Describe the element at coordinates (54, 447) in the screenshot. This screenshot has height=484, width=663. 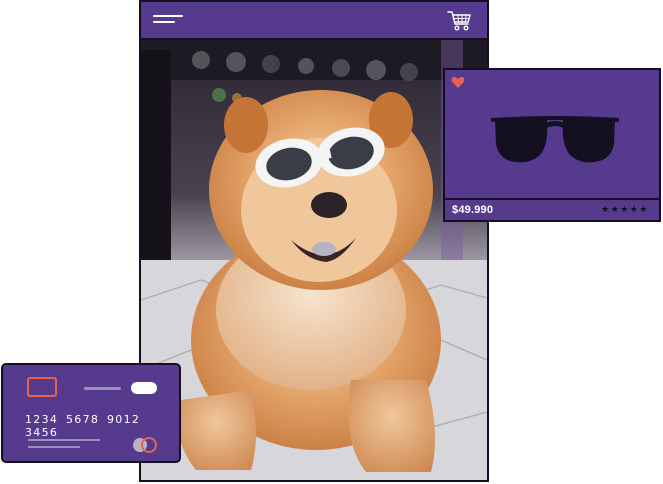
I see `card-expiry-line` at that location.